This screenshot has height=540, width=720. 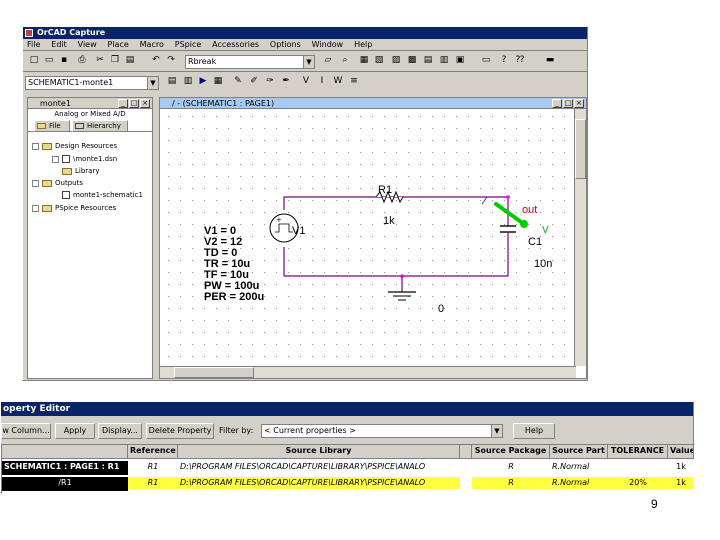 I want to click on col-header-source-library: Source Library, so click(x=319, y=452).